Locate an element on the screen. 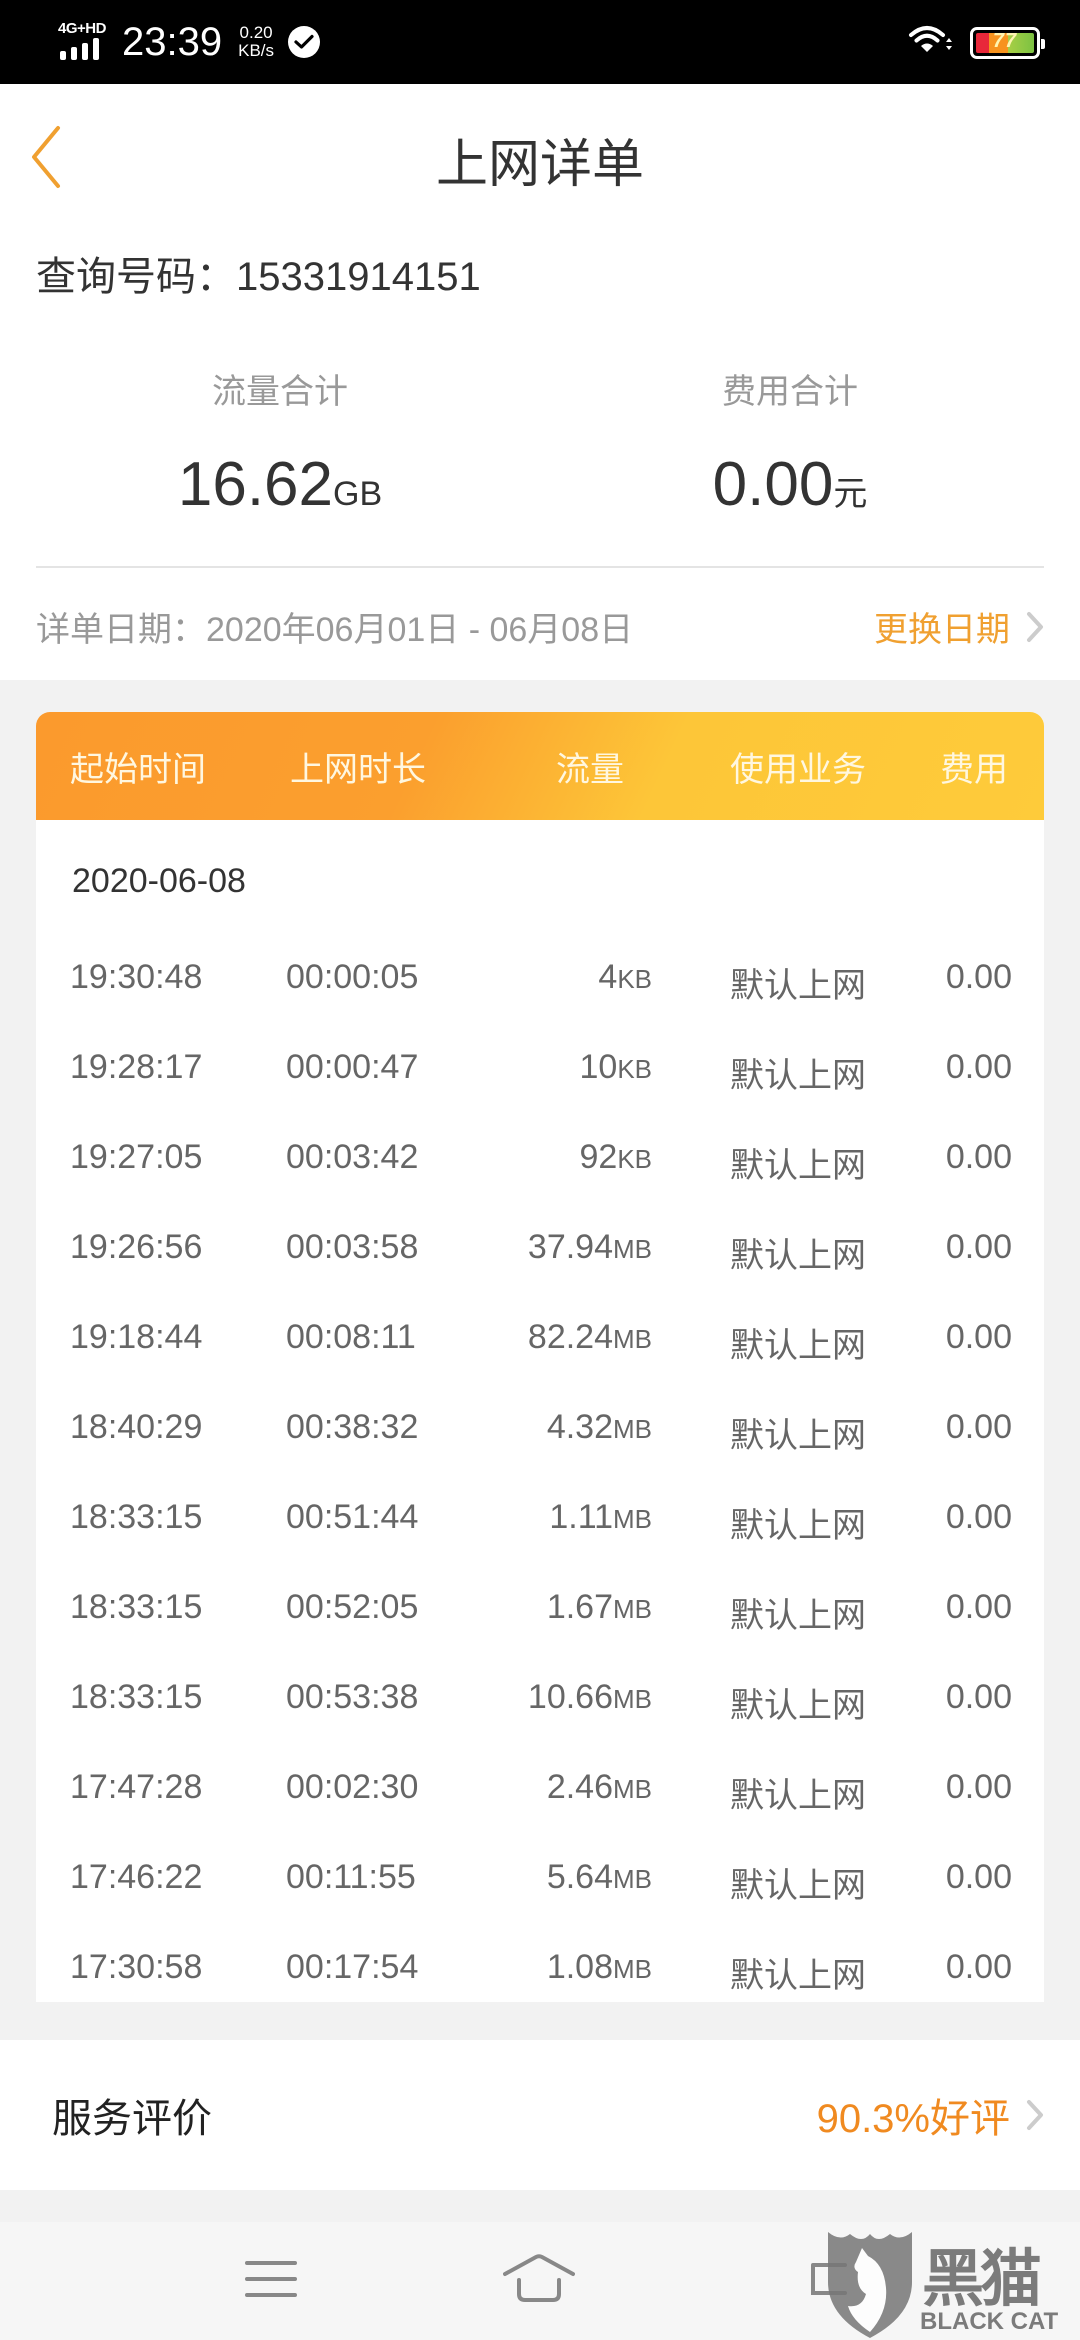 The height and width of the screenshot is (2340, 1080). row-duration: 00:11:55 is located at coordinates (351, 1877).